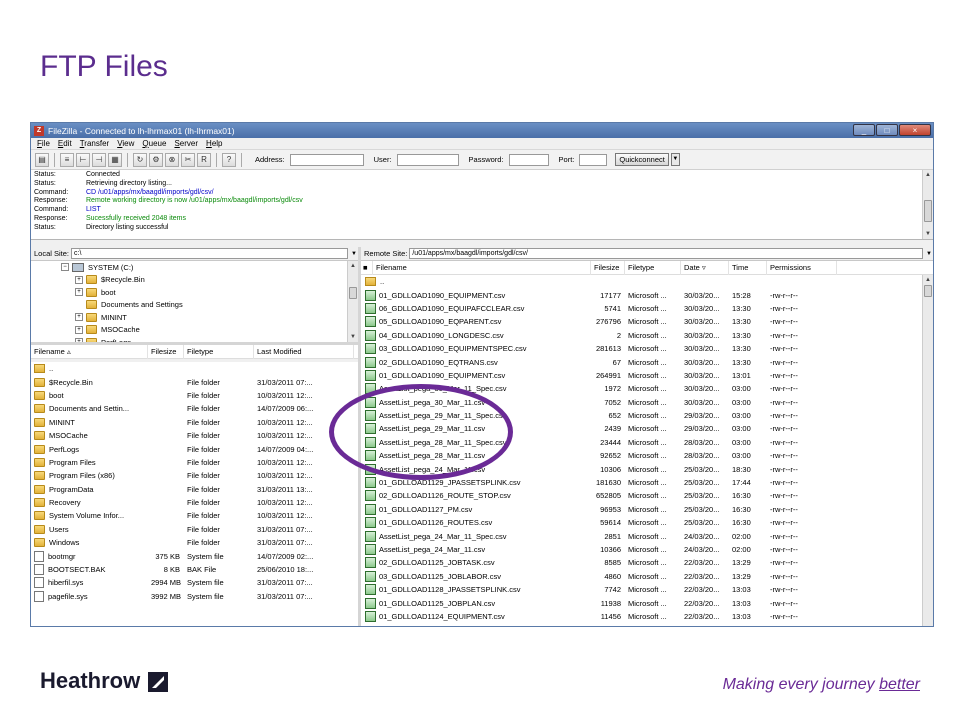 Image resolution: width=960 pixels, height=720 pixels. What do you see at coordinates (188, 159) in the screenshot?
I see `disconnect-icon: ✂` at bounding box center [188, 159].